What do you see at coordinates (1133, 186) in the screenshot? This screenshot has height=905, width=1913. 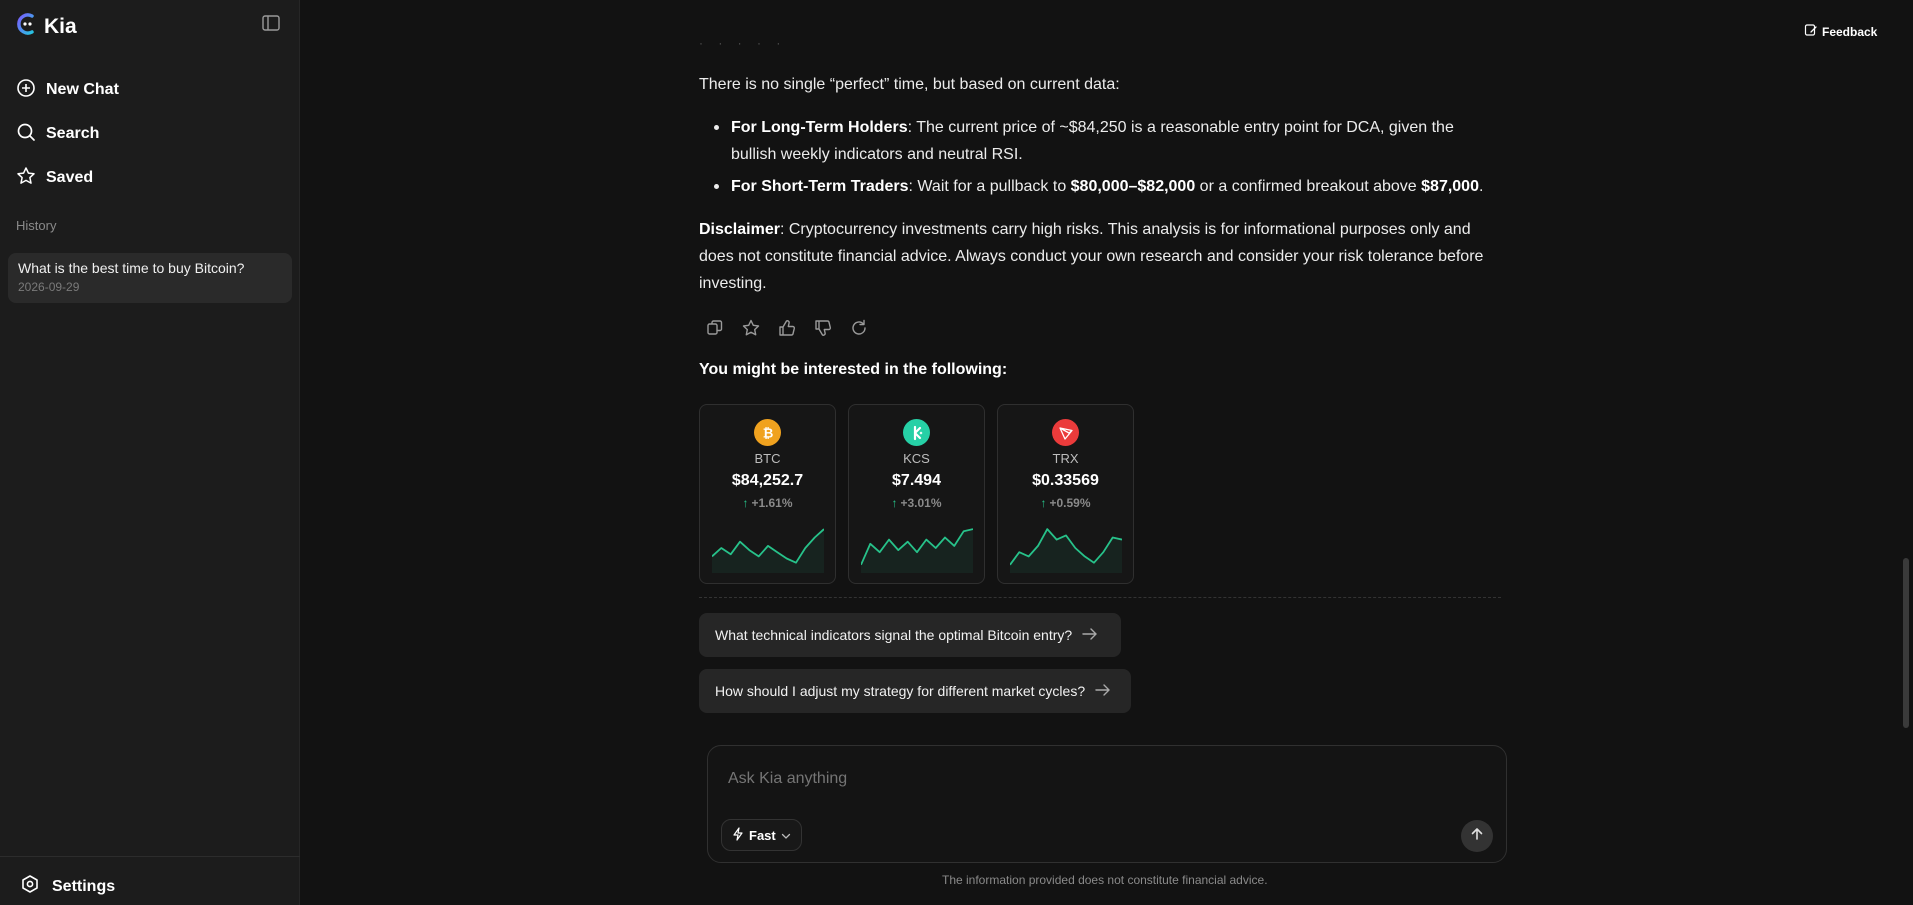 I see `price-range: $80,000–$82,000` at bounding box center [1133, 186].